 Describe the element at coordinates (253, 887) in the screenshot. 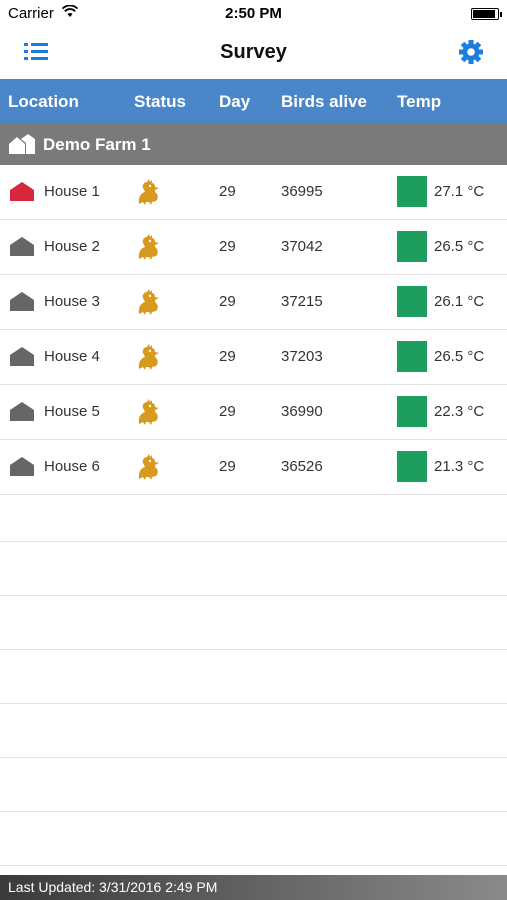

I see `footer-bar: Last Updated: 3/31/2016 2:49 PM` at that location.